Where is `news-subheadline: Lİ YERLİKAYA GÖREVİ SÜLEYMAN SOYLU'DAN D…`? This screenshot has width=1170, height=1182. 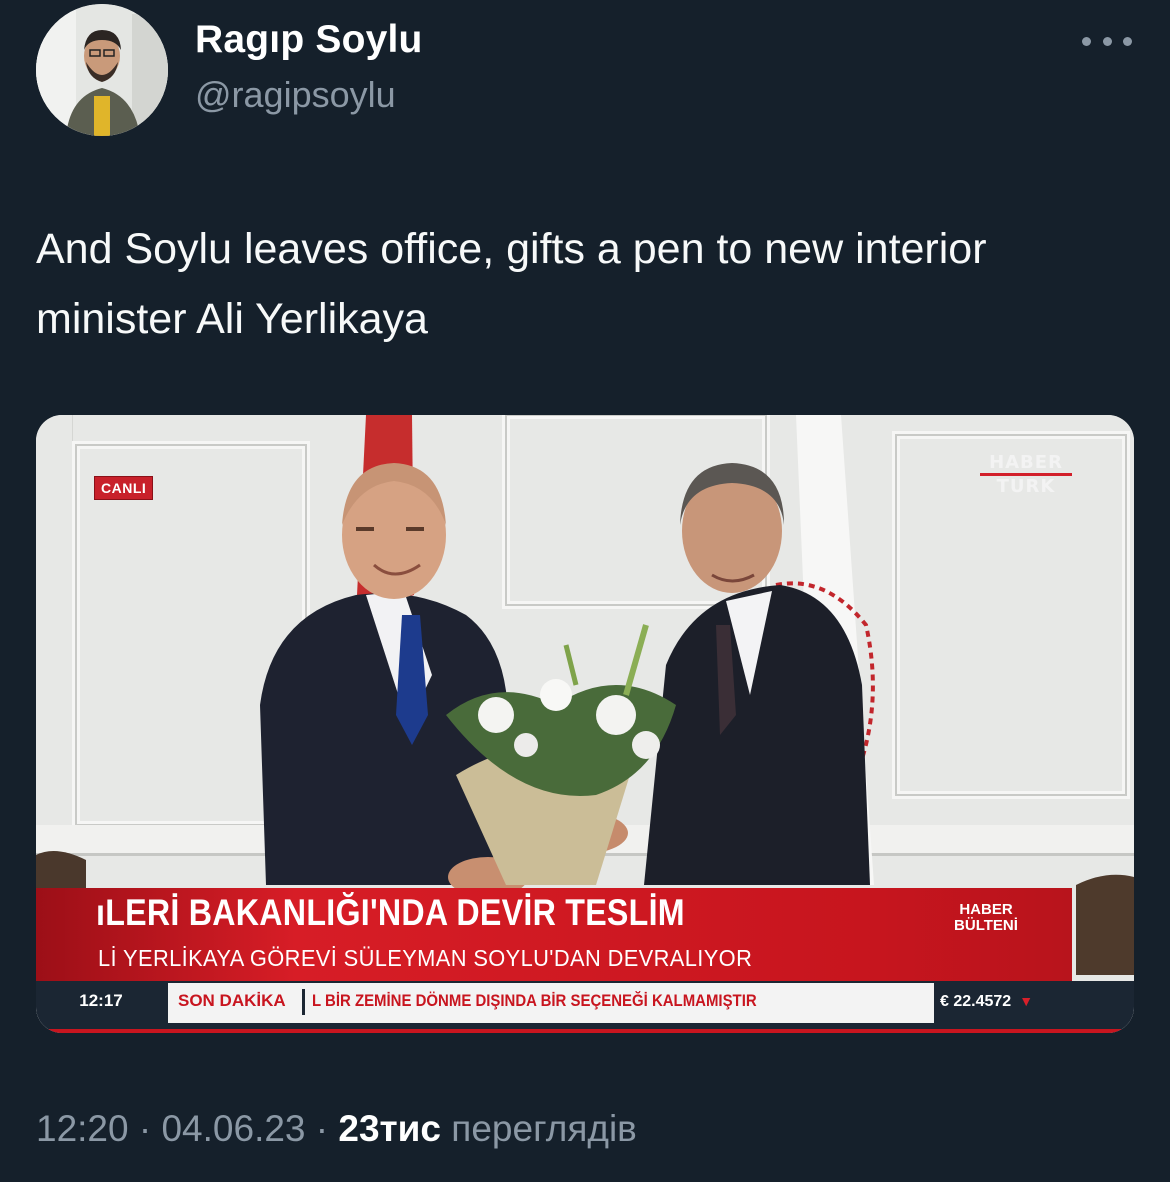 news-subheadline: Lİ YERLİKAYA GÖREVİ SÜLEYMAN SOYLU'DAN D… is located at coordinates (425, 958).